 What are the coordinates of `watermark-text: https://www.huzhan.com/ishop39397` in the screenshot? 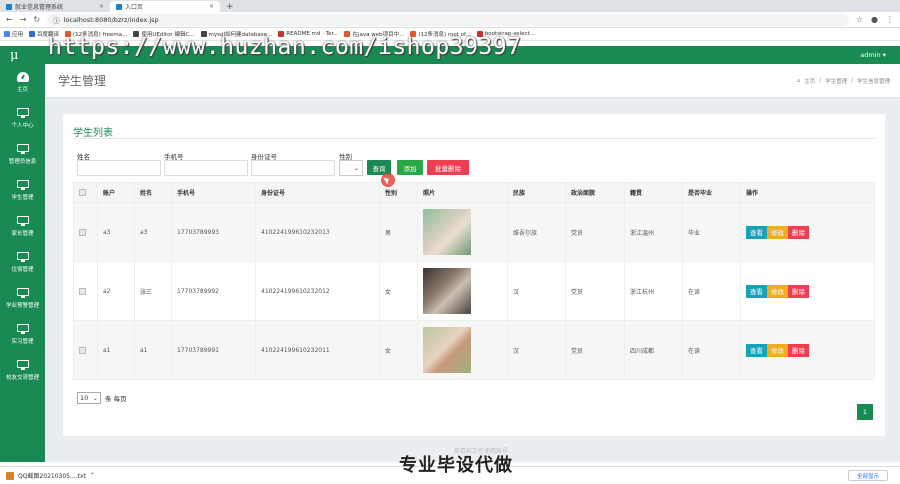 It's located at (285, 47).